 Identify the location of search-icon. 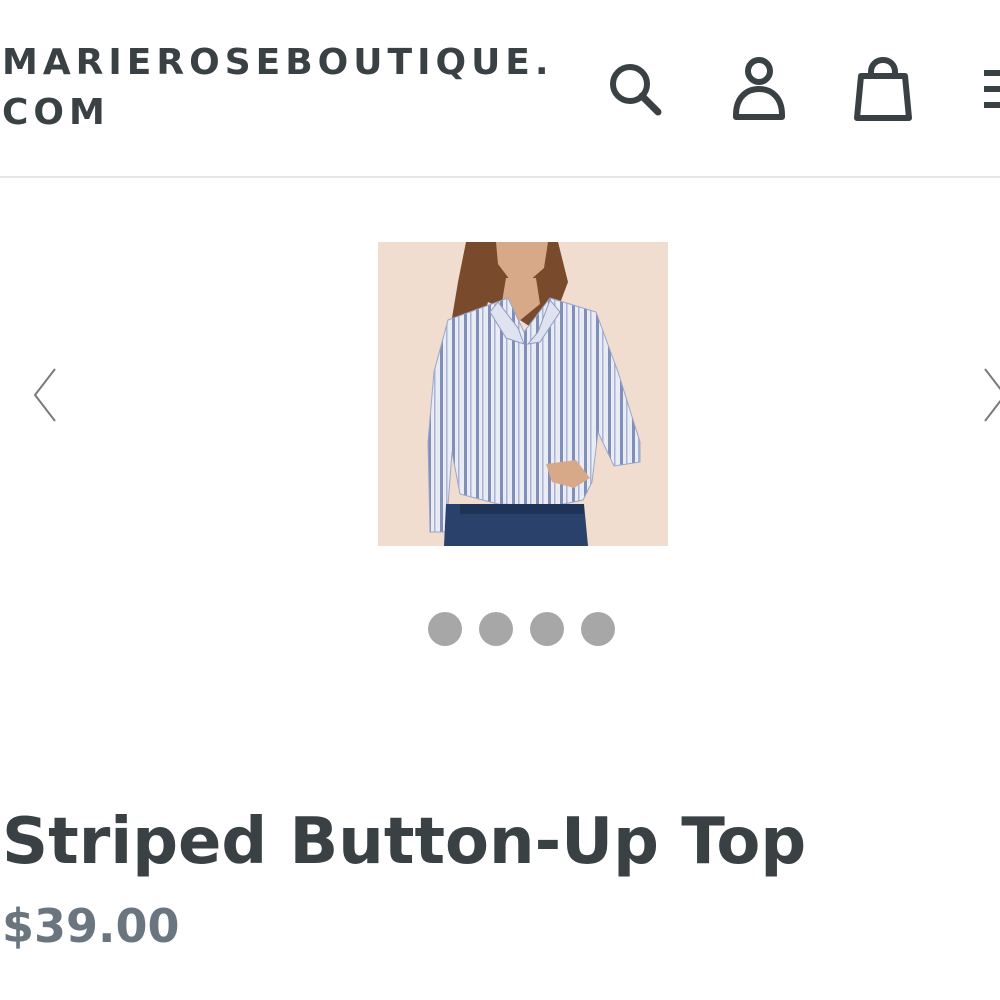
(636, 90).